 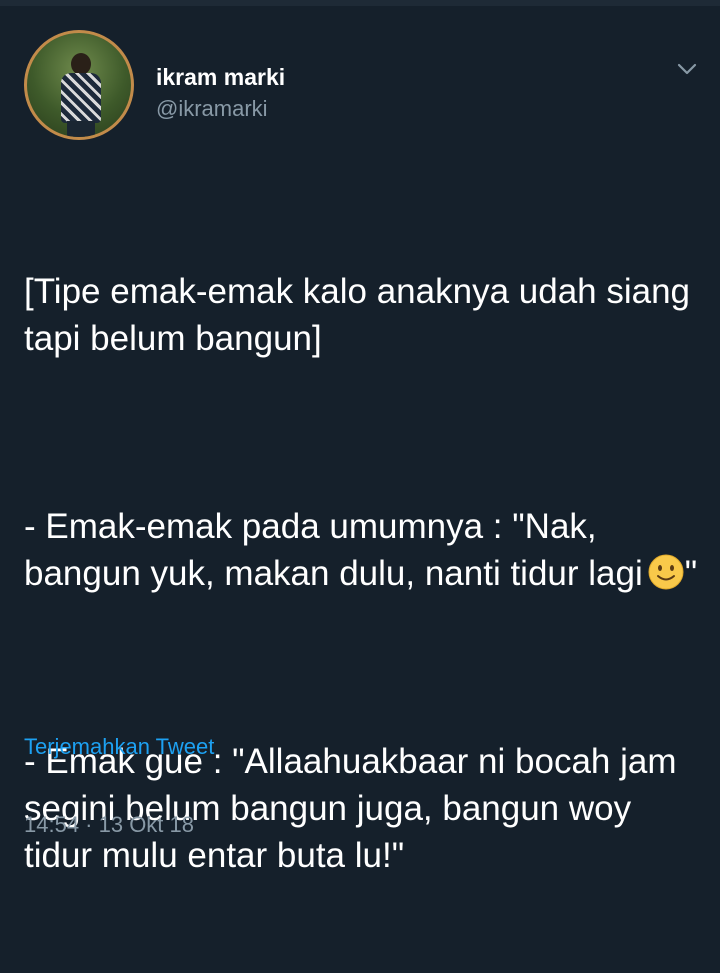 What do you see at coordinates (666, 572) in the screenshot?
I see `slightly-smiling-face-icon` at bounding box center [666, 572].